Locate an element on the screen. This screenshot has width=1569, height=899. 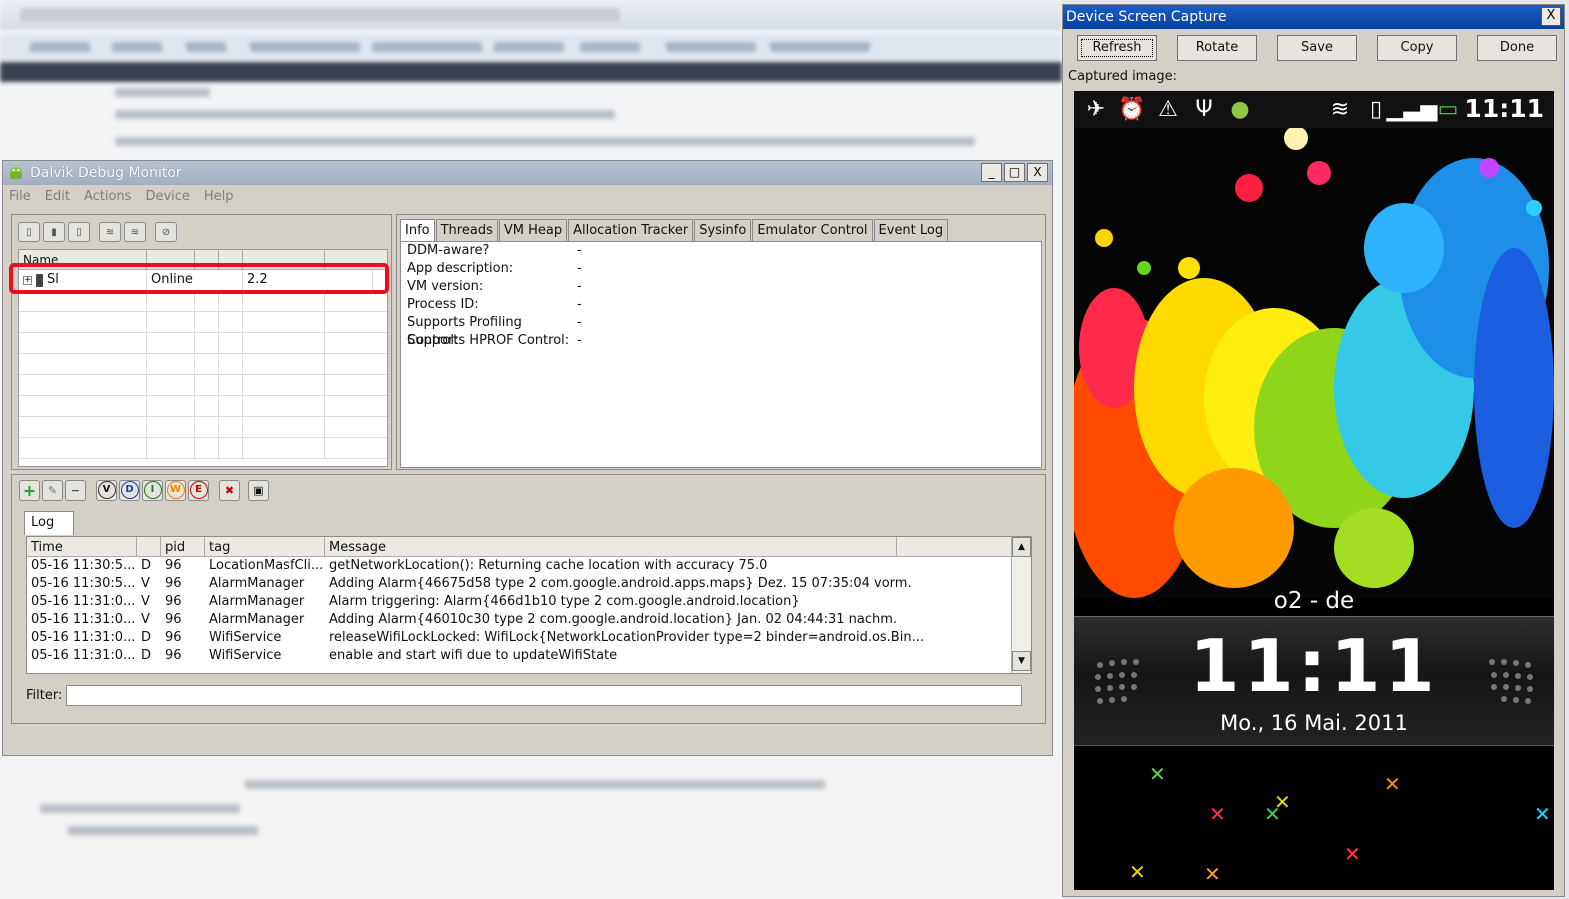
captured-image-label: Captured image: is located at coordinates (1122, 76).